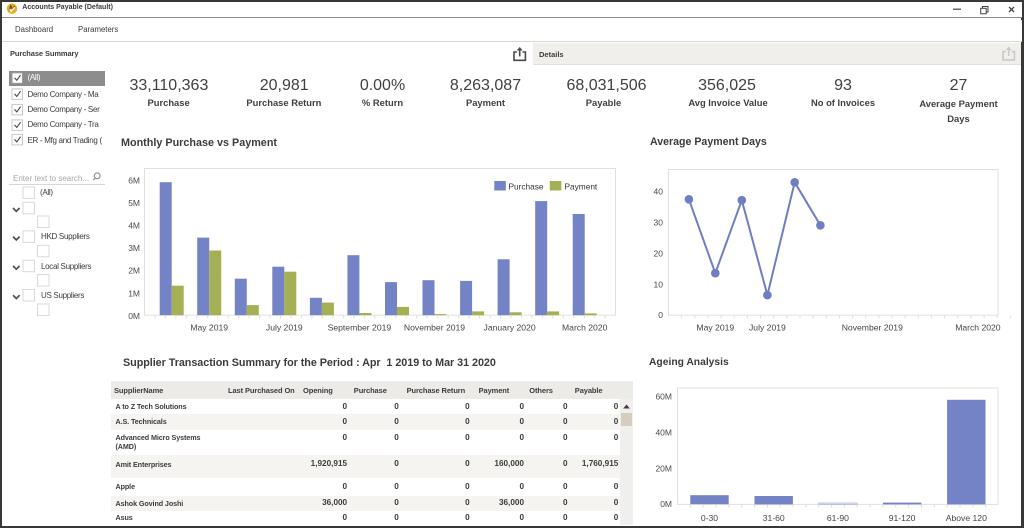 The width and height of the screenshot is (1024, 528). Describe the element at coordinates (134, 248) in the screenshot. I see `svg-text: 3M` at that location.